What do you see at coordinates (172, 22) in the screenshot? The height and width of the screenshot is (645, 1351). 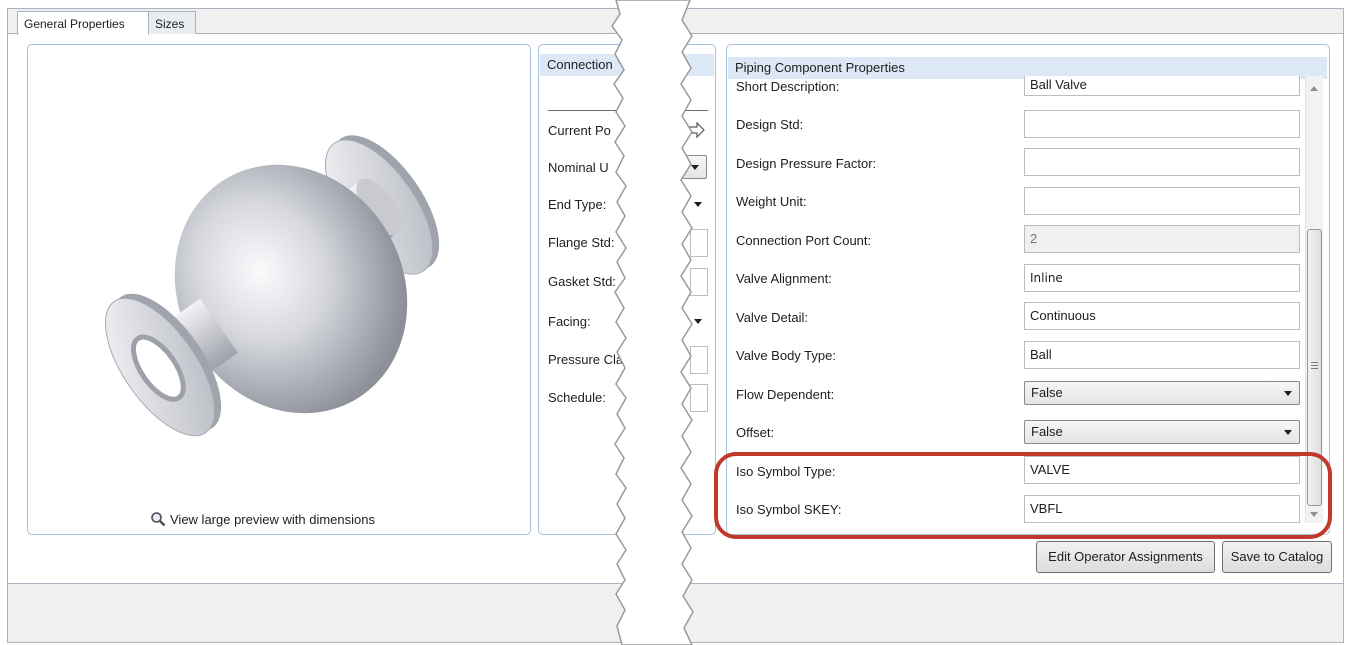 I see `tab-sizes: Sizes` at bounding box center [172, 22].